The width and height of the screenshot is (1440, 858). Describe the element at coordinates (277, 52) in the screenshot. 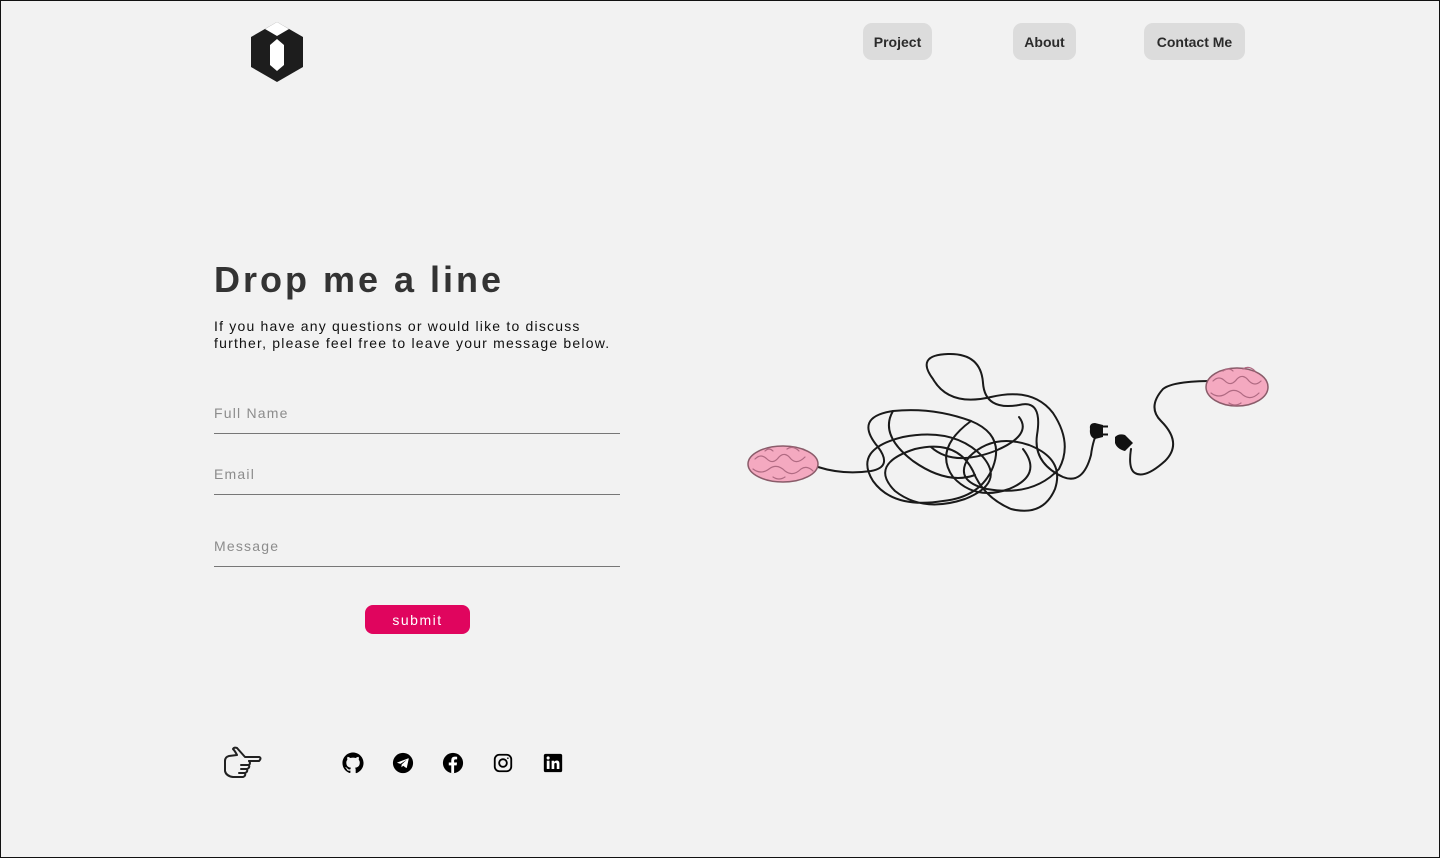

I see `logo-icon` at that location.